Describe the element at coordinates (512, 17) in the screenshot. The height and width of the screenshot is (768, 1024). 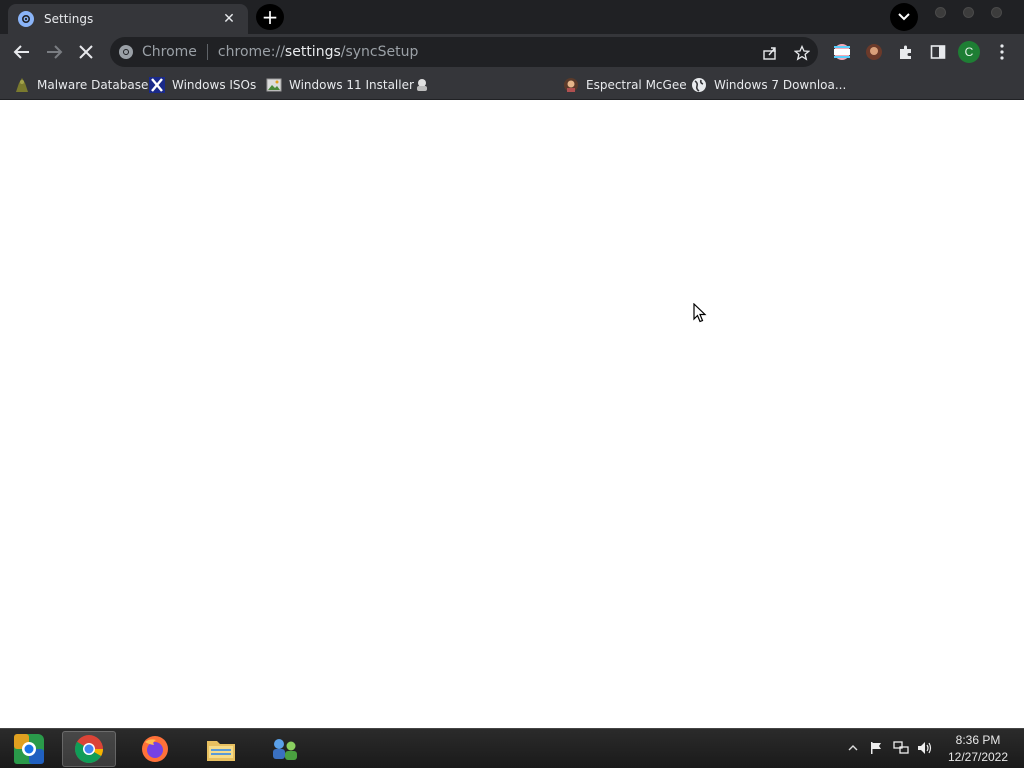
I see `tab-strip: Settings ✕ +` at that location.